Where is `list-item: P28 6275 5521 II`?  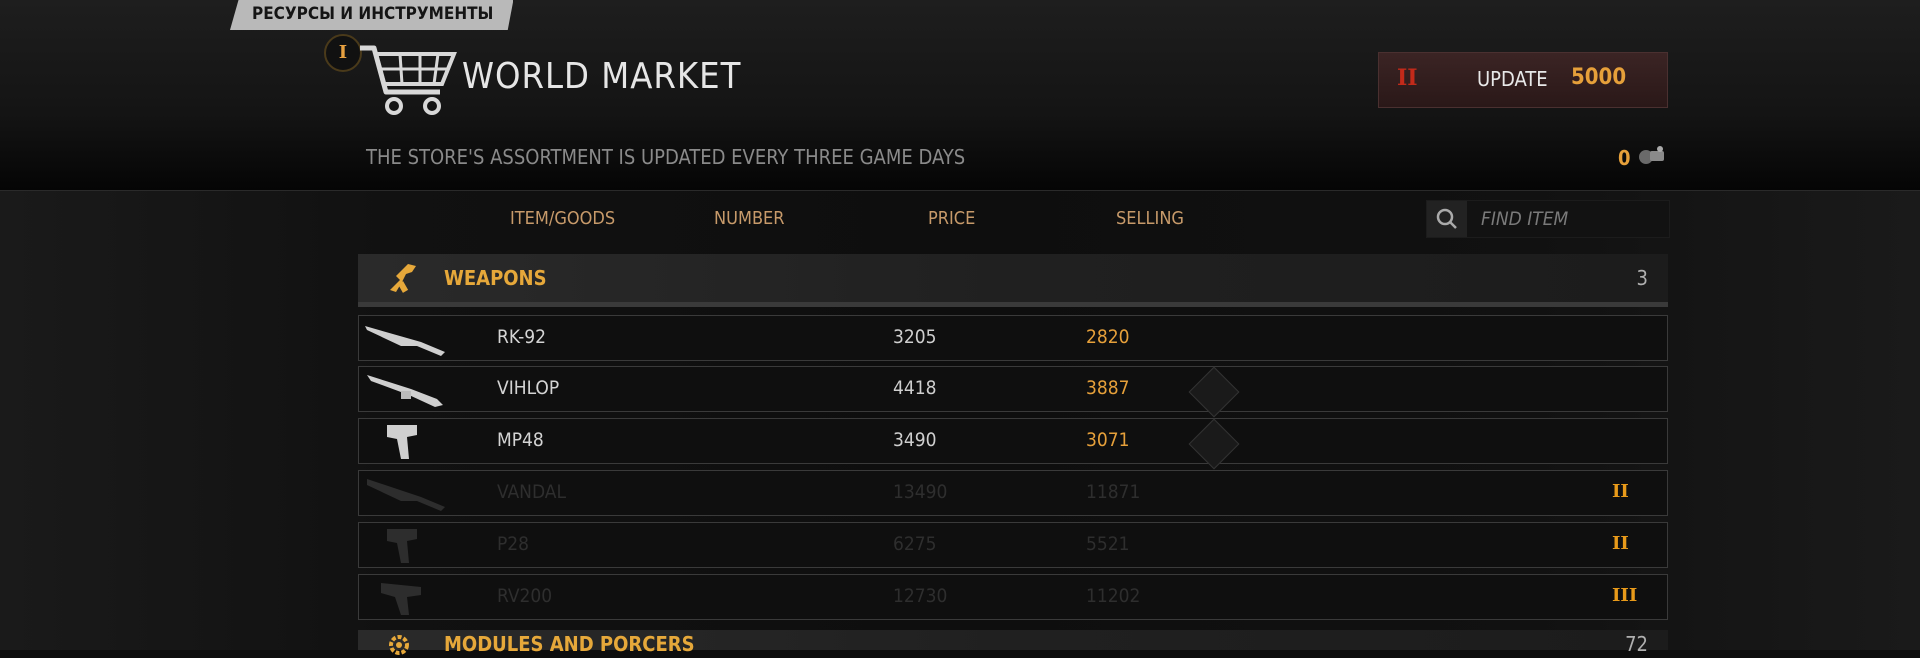
list-item: P28 6275 5521 II is located at coordinates (1013, 545).